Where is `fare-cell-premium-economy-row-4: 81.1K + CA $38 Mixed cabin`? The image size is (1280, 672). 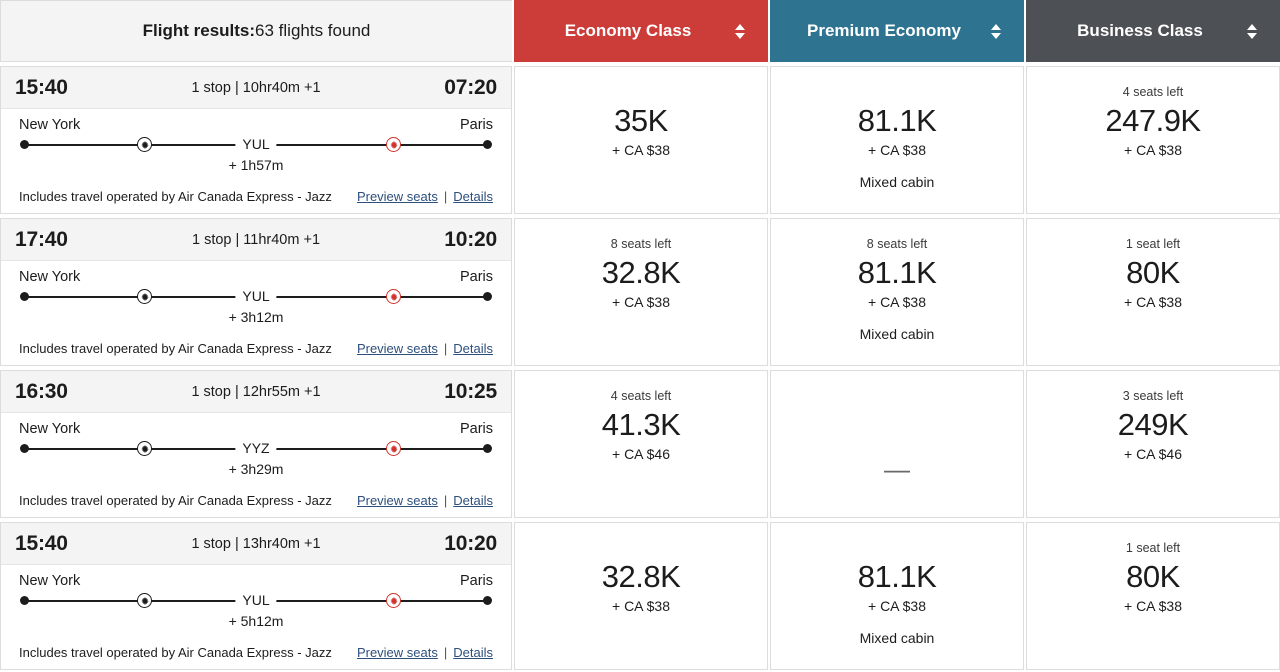
fare-cell-premium-economy-row-4: 81.1K + CA $38 Mixed cabin is located at coordinates (897, 596).